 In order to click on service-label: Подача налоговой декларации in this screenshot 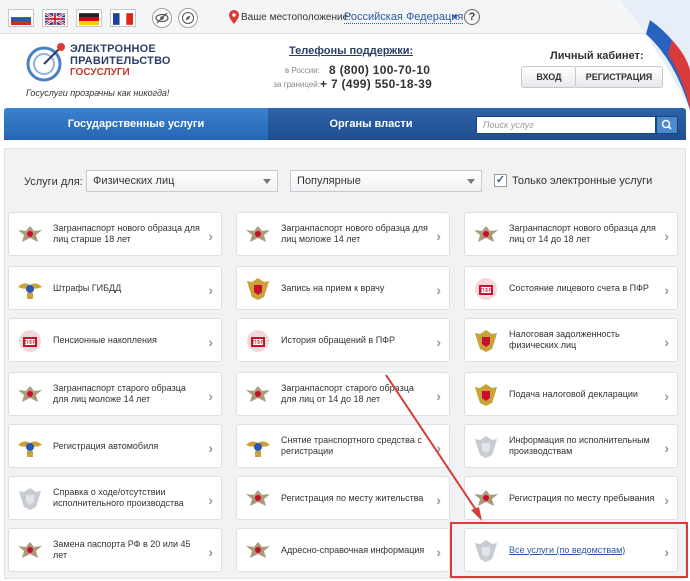, I will do `click(573, 393)`.